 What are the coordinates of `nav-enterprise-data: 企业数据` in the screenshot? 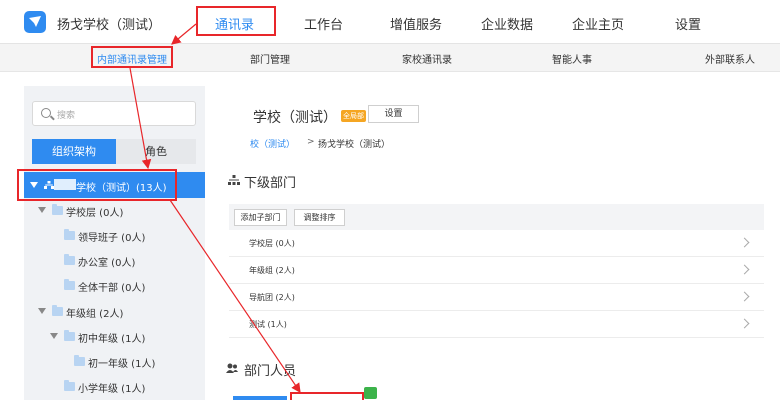 It's located at (507, 23).